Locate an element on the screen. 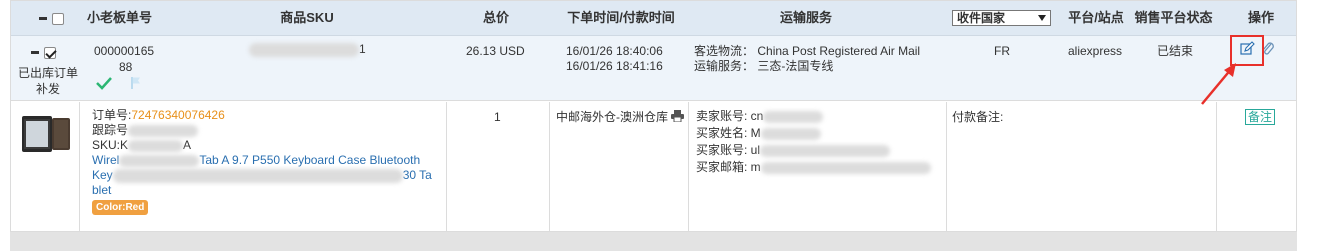 The image size is (1317, 251). order-no: 000000165 is located at coordinates (124, 51).